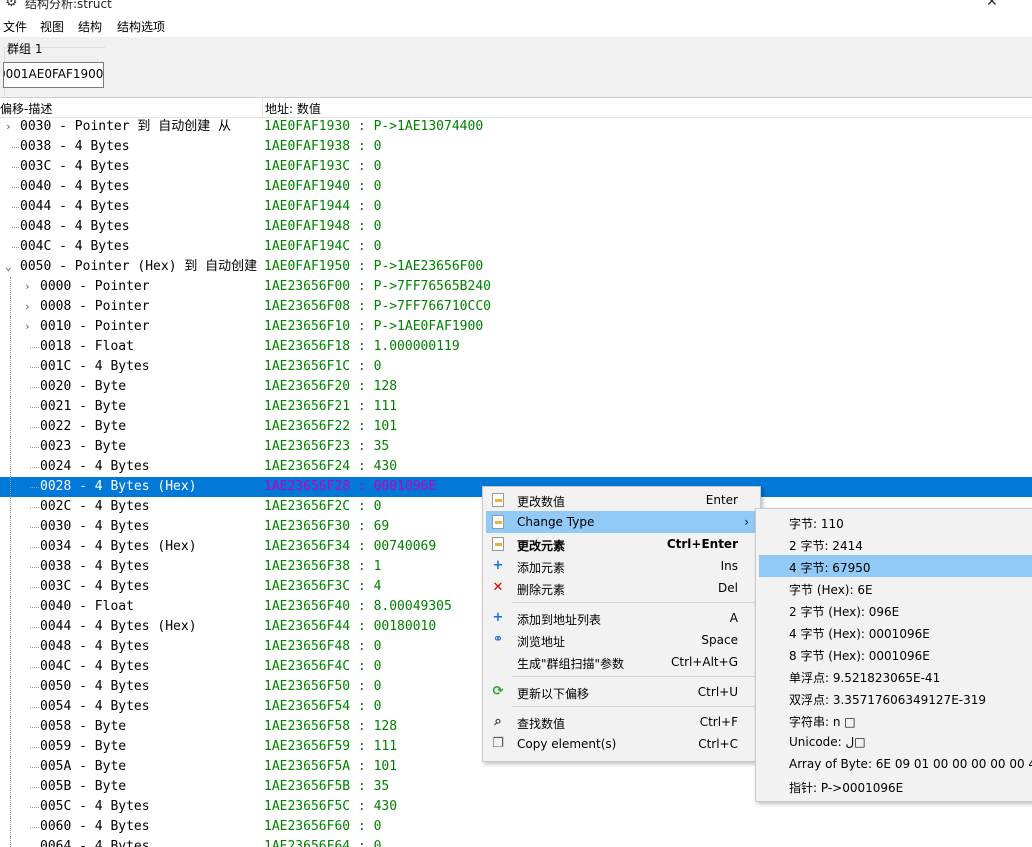 The height and width of the screenshot is (847, 1032). I want to click on table-row: 0040 - 4 Bytes 1AE0FAF1940 : 0, so click(516, 187).